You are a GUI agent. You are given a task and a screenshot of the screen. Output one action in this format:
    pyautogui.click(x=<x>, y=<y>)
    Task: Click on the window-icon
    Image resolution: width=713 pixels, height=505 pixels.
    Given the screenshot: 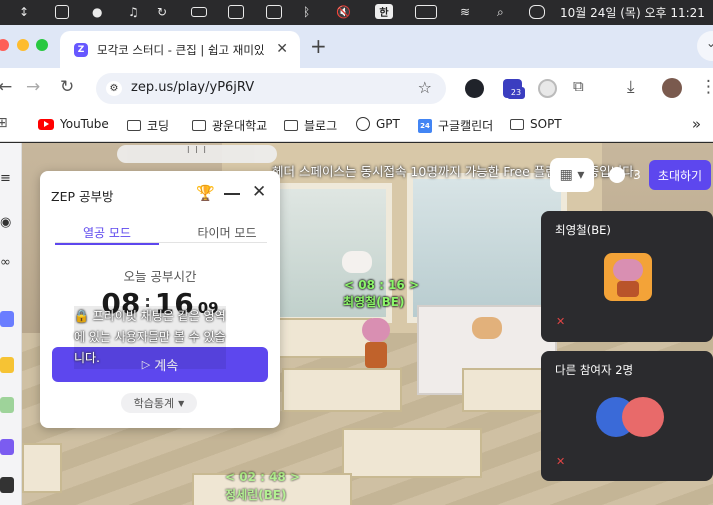 What is the action you would take?
    pyautogui.click(x=274, y=12)
    